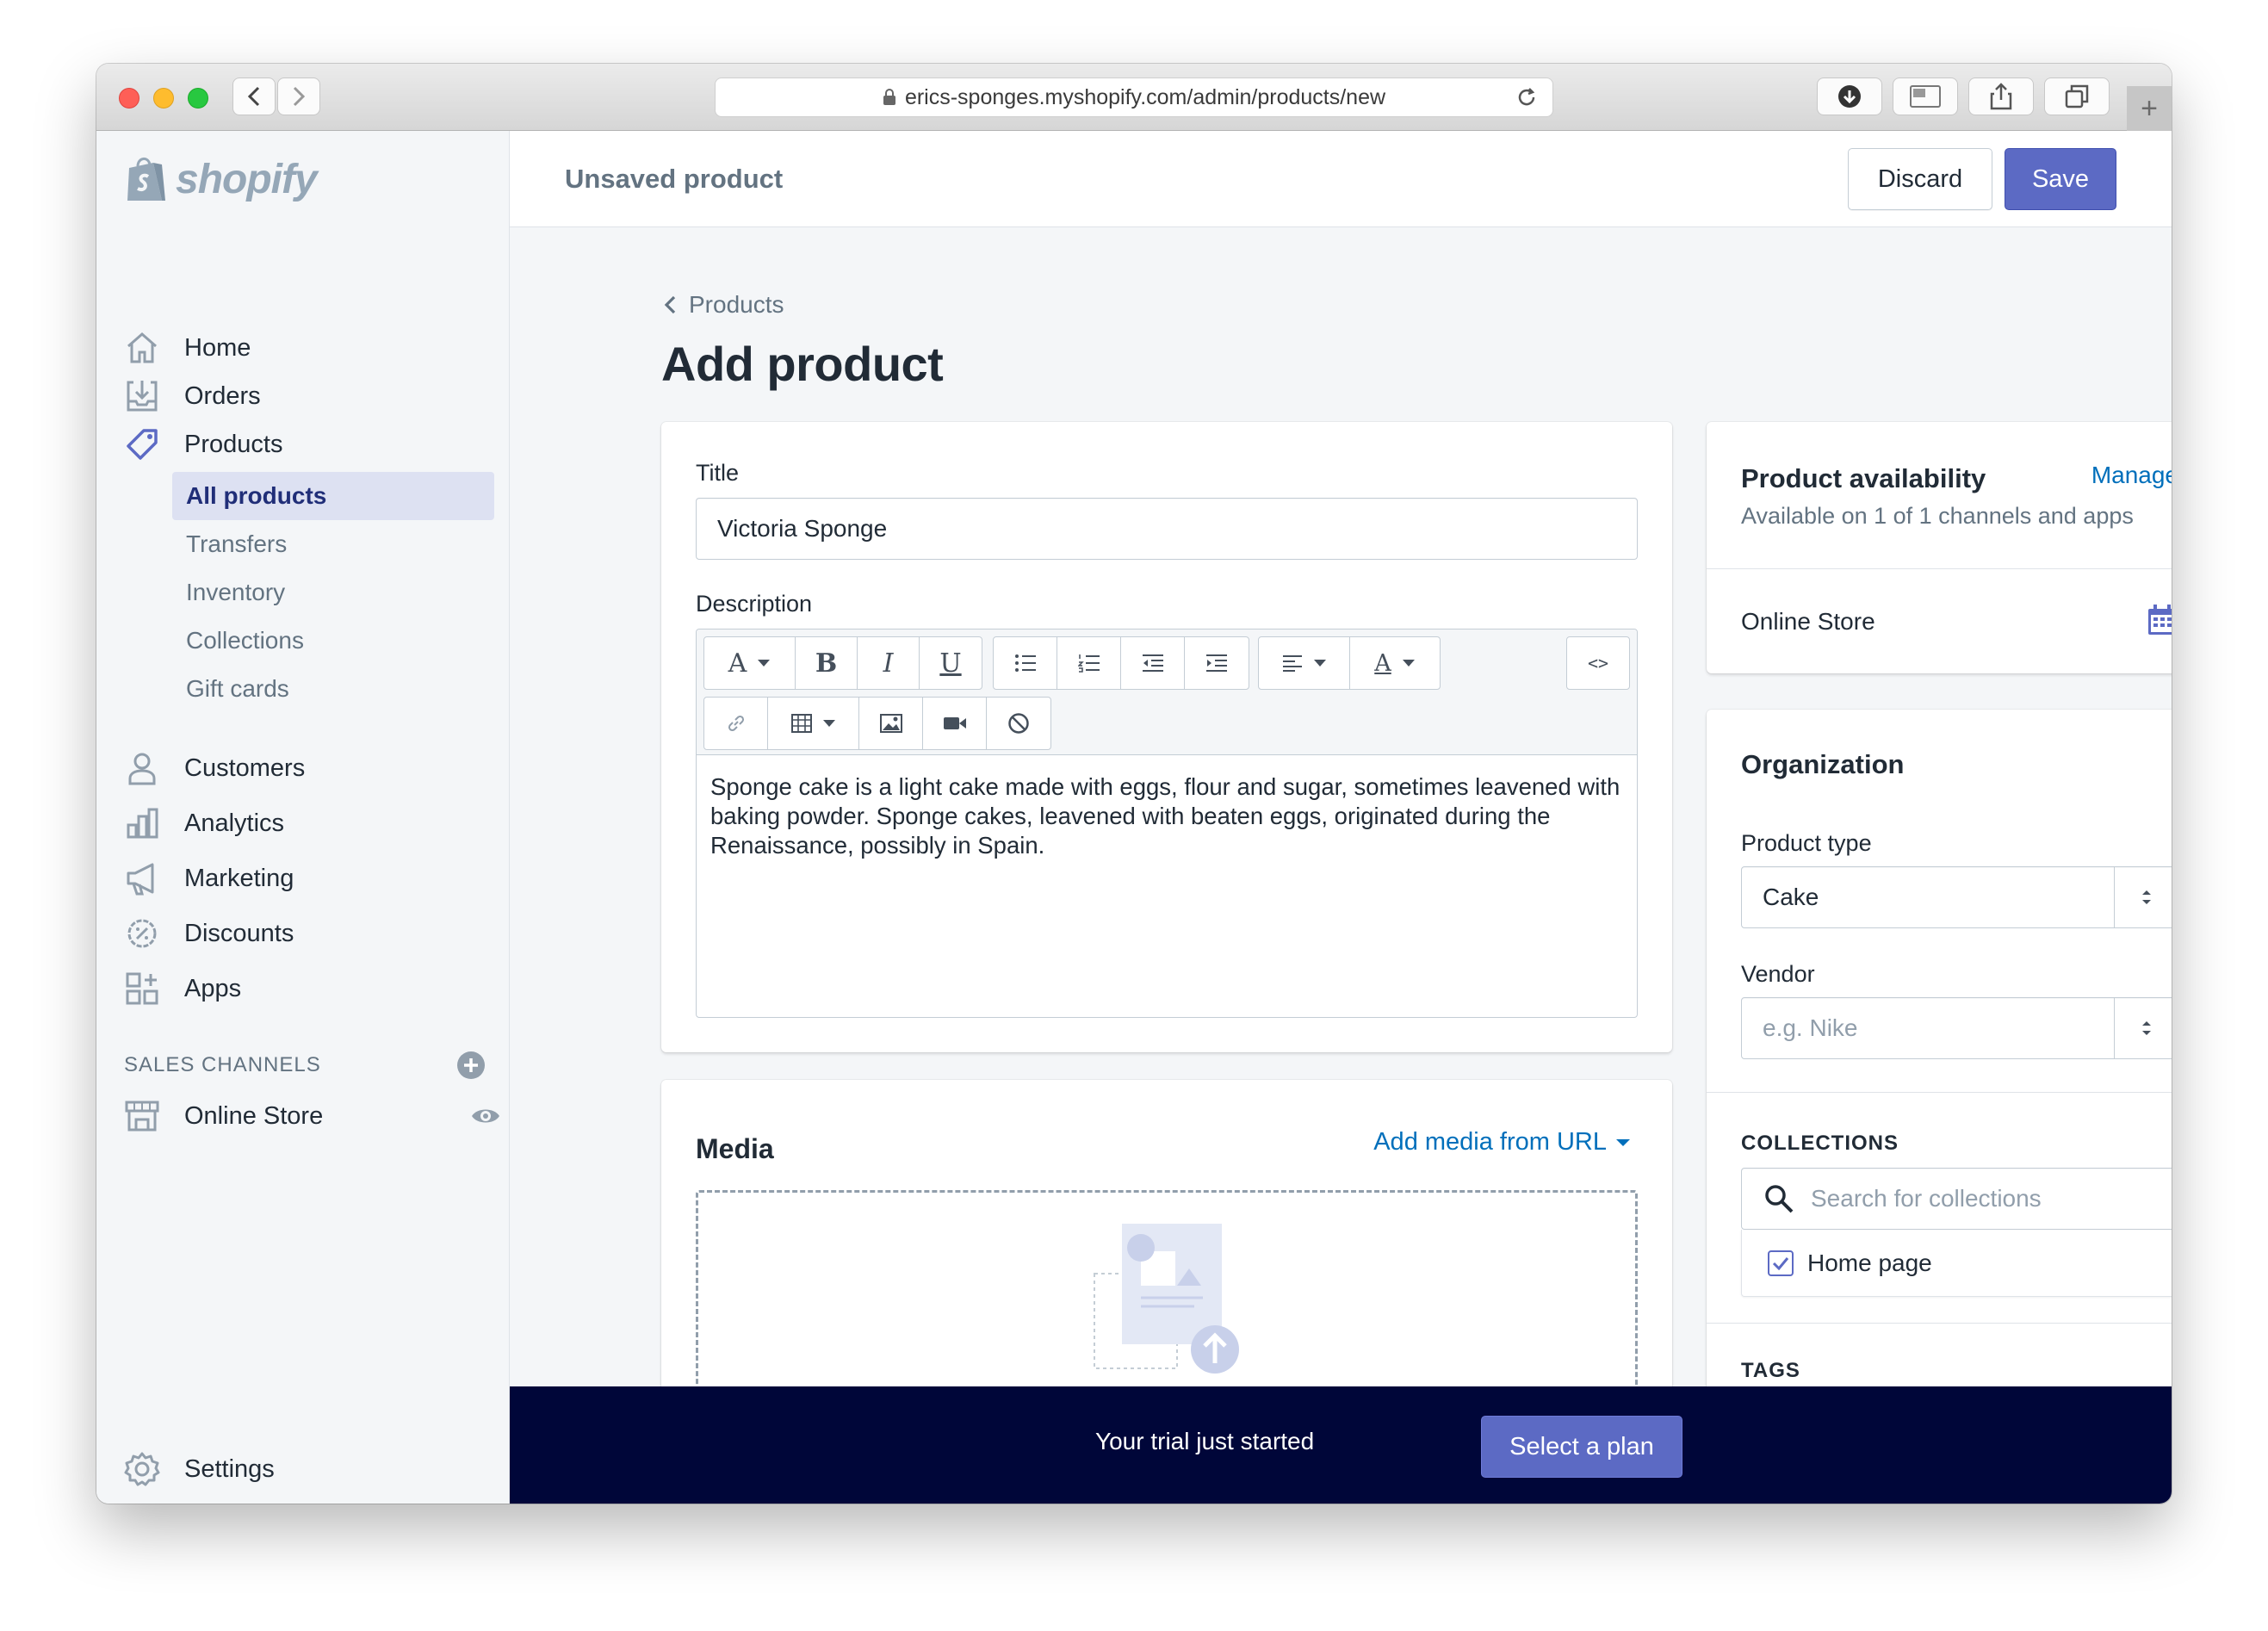  I want to click on reload-icon, so click(1527, 97).